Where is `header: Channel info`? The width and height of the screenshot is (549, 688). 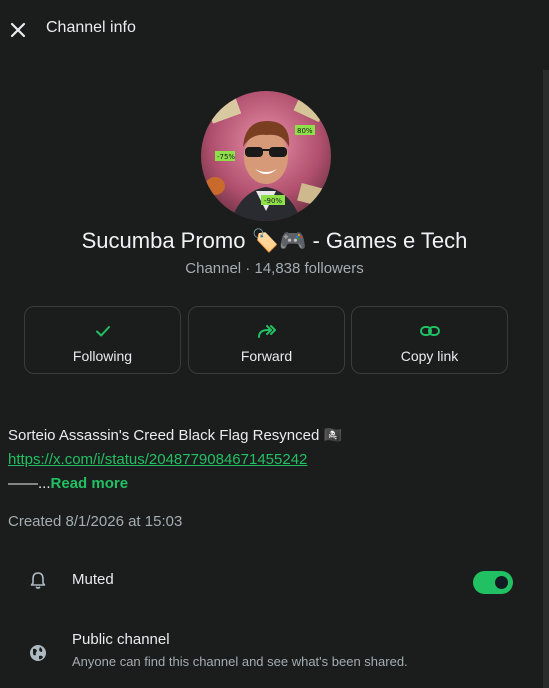 header: Channel info is located at coordinates (274, 30).